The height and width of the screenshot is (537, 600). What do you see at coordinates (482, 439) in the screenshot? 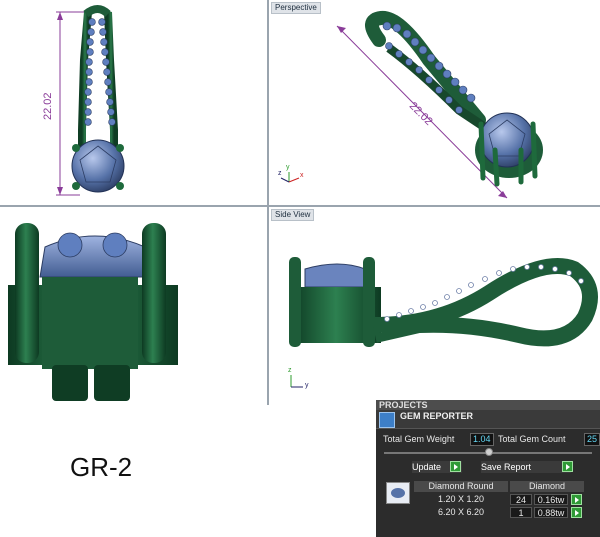
I see `total-gem-weight-value: 1.04` at bounding box center [482, 439].